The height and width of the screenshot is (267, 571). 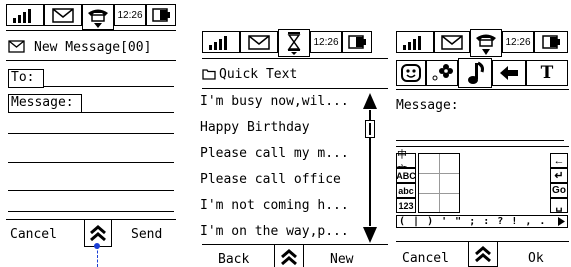 What do you see at coordinates (559, 205) in the screenshot?
I see `space-key: ␣` at bounding box center [559, 205].